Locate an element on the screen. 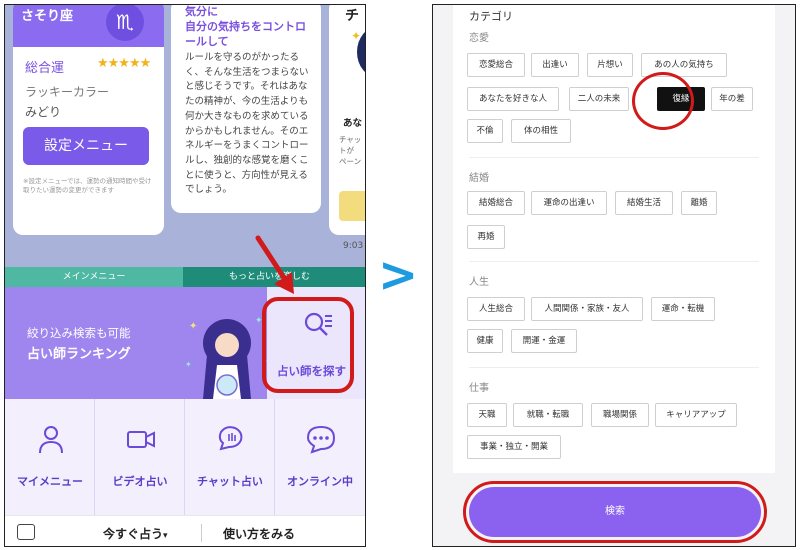 Image resolution: width=800 pixels, height=550 pixels. read-now-button: 今すぐ占う▾ is located at coordinates (135, 533).